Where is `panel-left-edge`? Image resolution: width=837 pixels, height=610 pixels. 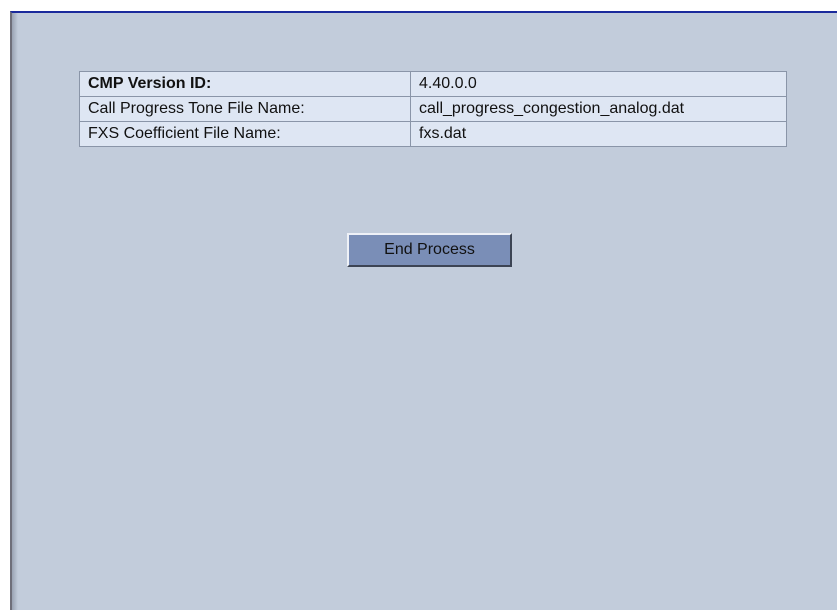 panel-left-edge is located at coordinates (15, 311).